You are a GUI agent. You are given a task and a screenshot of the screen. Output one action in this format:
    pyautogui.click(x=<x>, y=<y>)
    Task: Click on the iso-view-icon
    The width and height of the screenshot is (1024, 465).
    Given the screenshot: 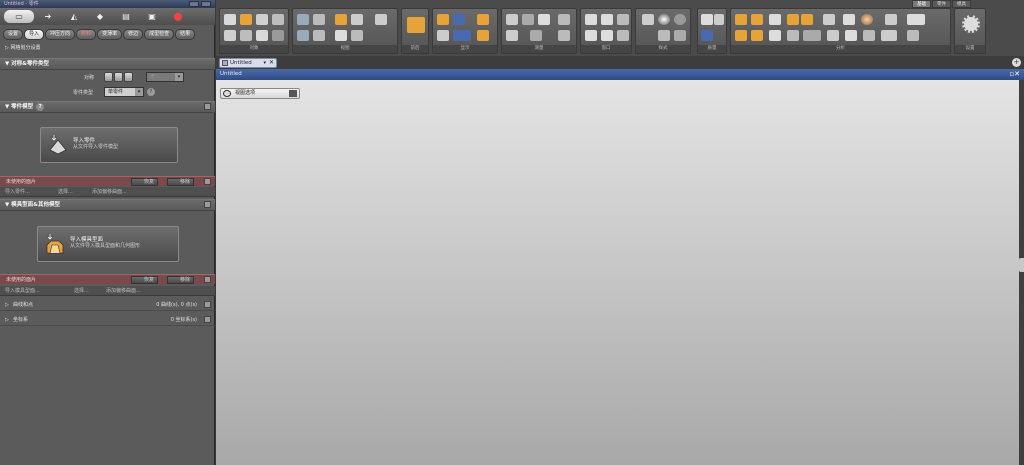 What is the action you would take?
    pyautogui.click(x=341, y=35)
    